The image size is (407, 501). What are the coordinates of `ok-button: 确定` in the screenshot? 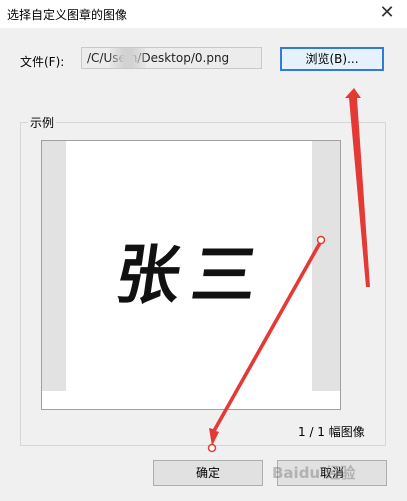 It's located at (208, 473).